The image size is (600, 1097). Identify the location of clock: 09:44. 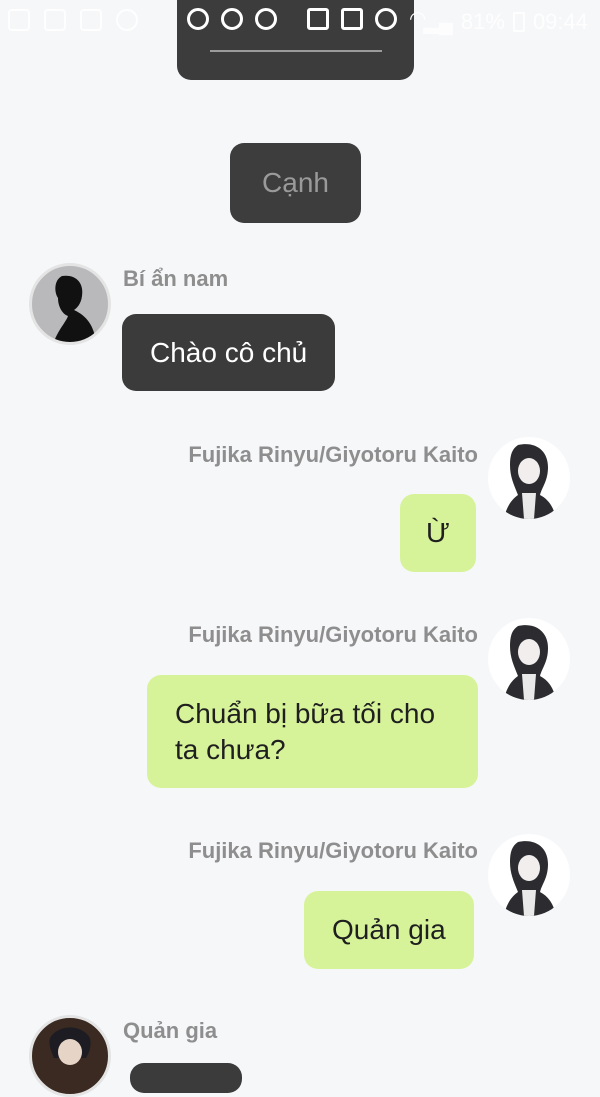
(560, 21).